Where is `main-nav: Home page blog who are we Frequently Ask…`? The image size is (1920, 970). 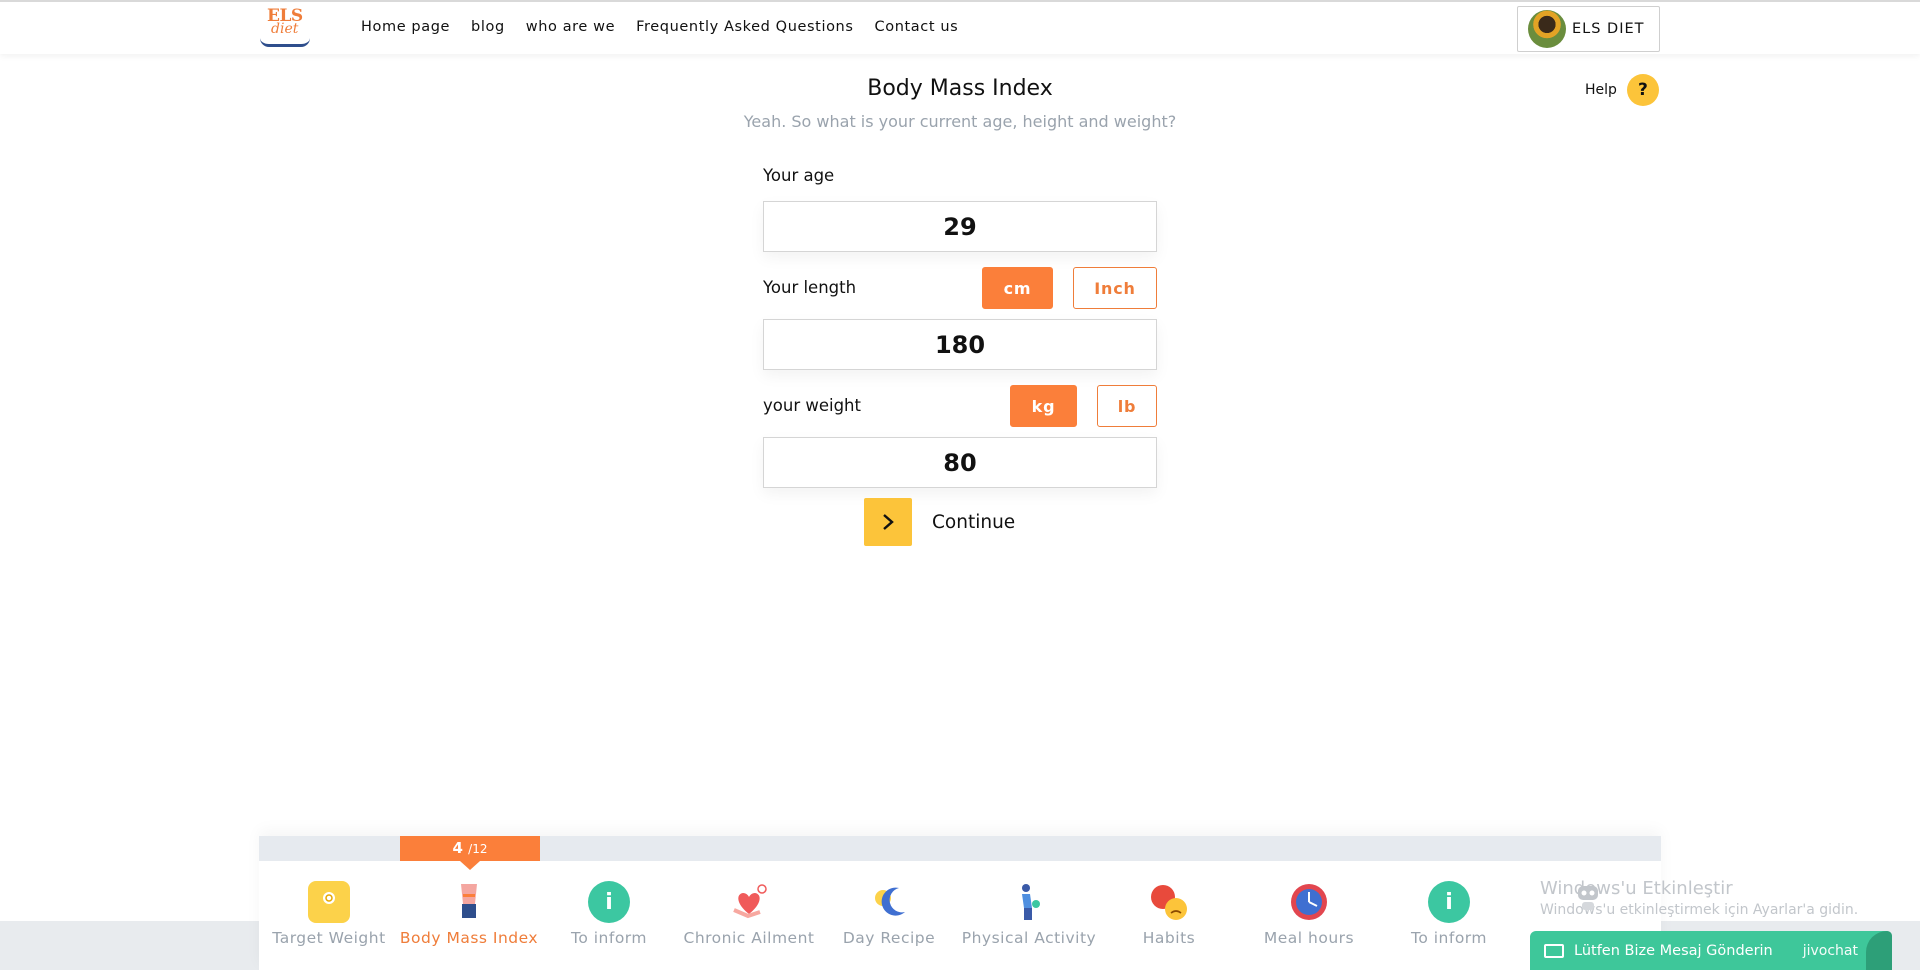 main-nav: Home page blog who are we Frequently Ask… is located at coordinates (670, 27).